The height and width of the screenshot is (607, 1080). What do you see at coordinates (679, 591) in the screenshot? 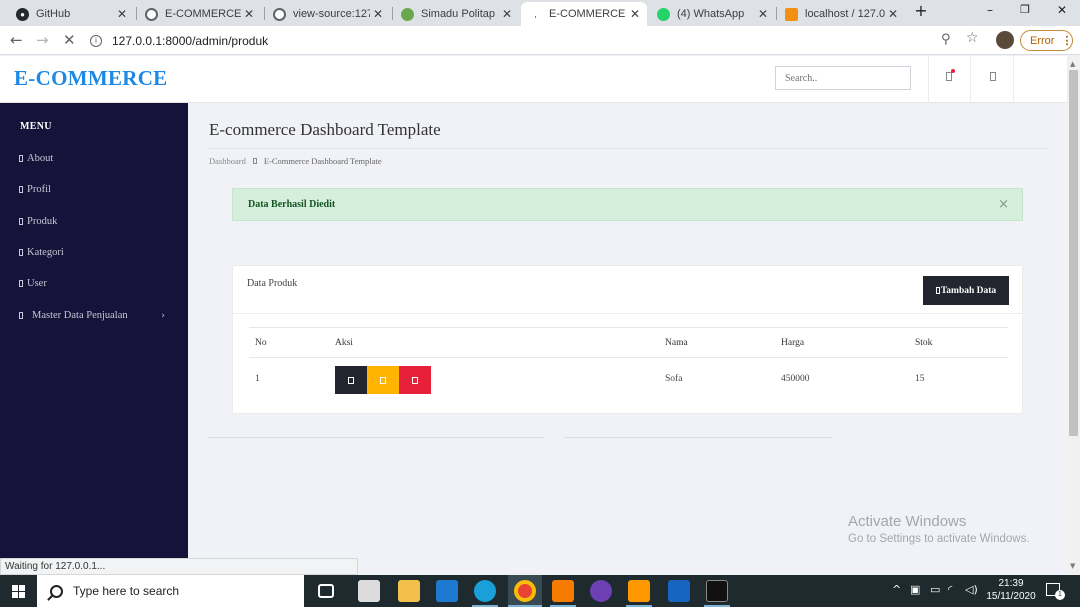
I see `media-player-icon` at bounding box center [679, 591].